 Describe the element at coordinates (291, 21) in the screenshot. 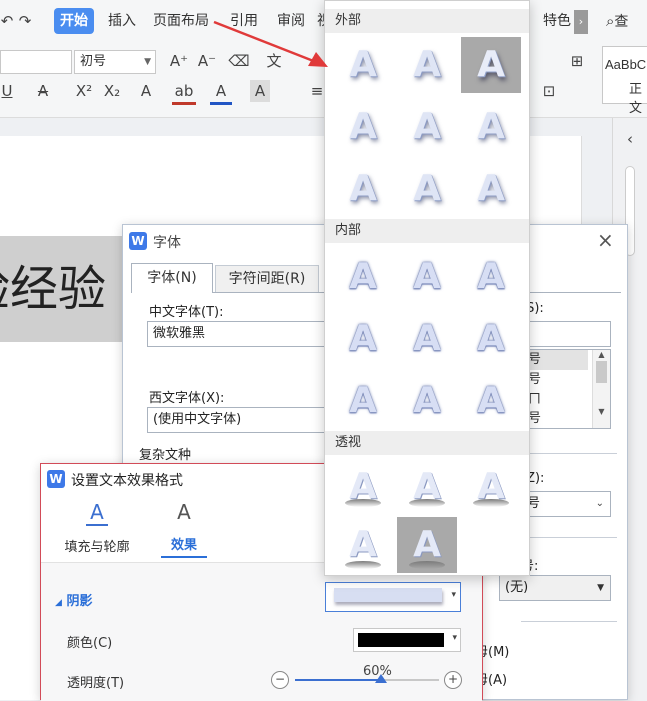

I see `tab-review: 审阅` at that location.